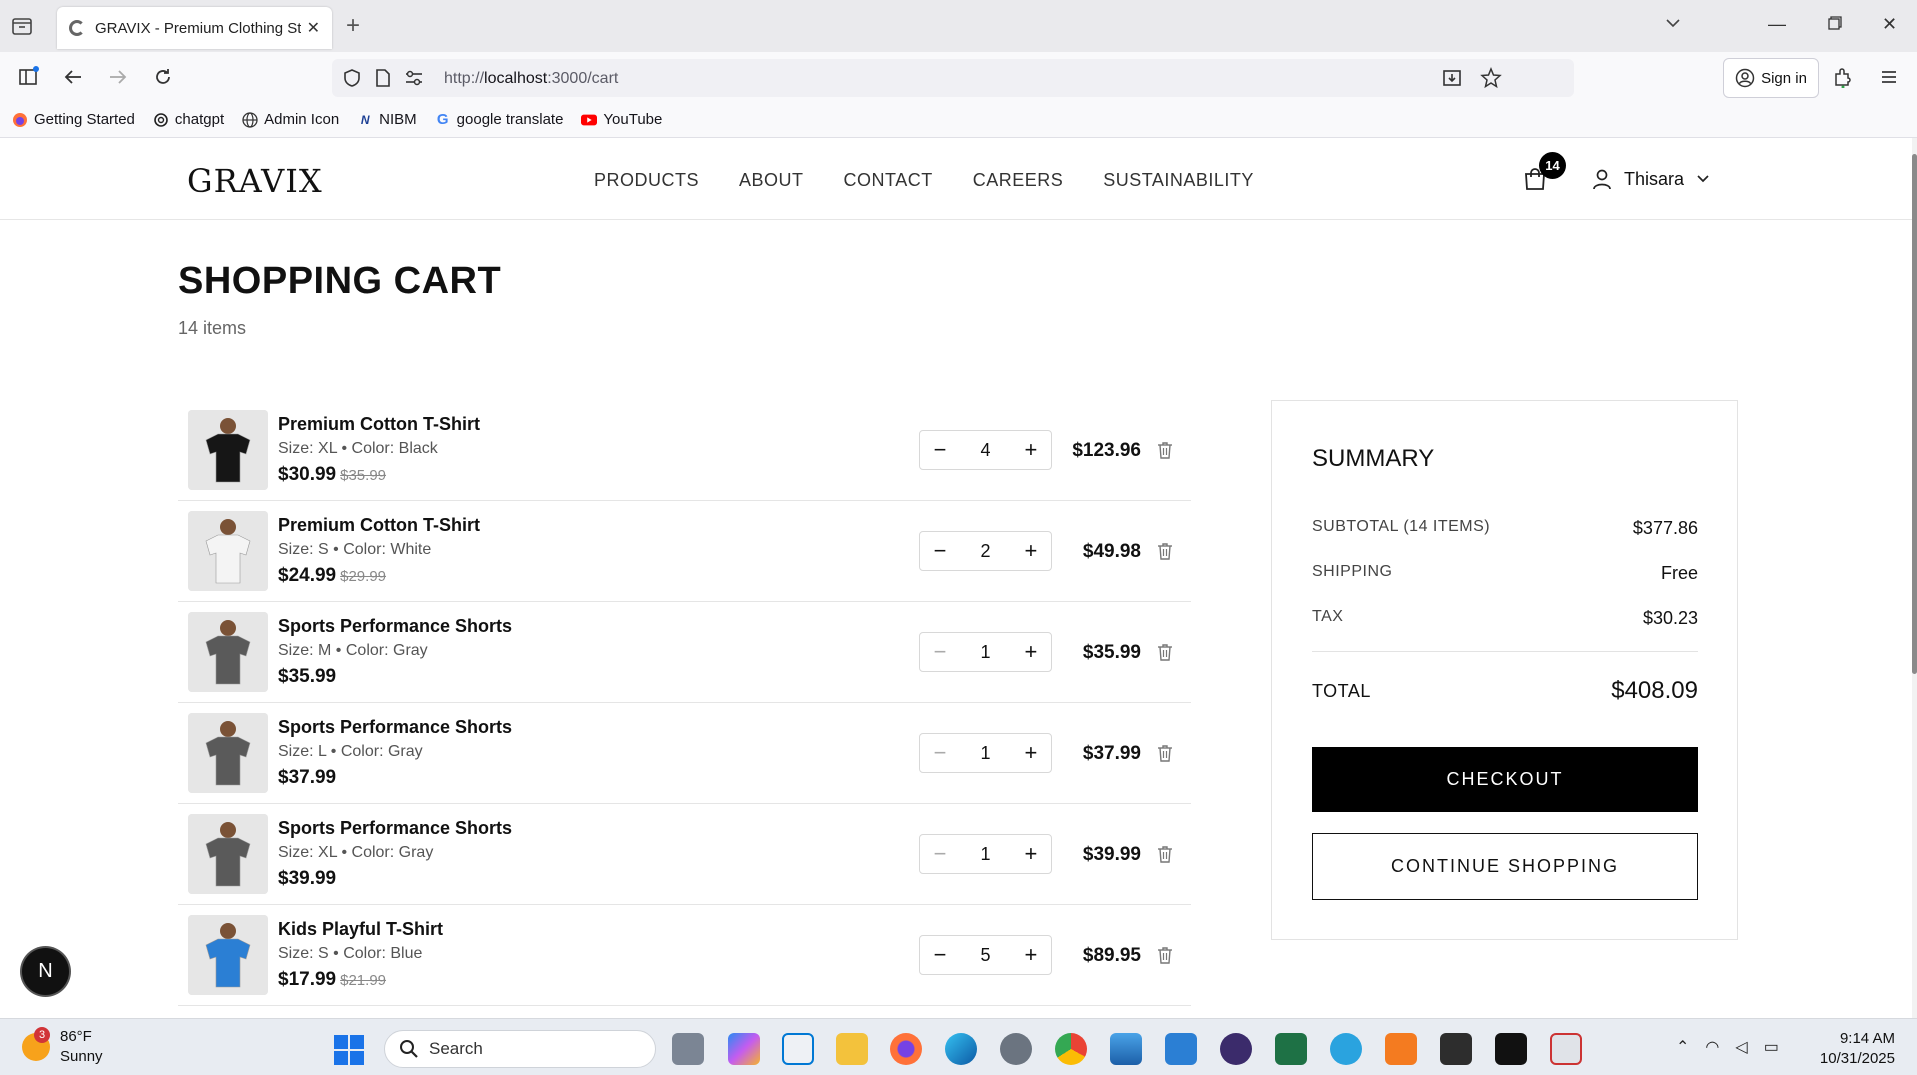  Describe the element at coordinates (688, 1049) in the screenshot. I see `task-view-icon` at that location.